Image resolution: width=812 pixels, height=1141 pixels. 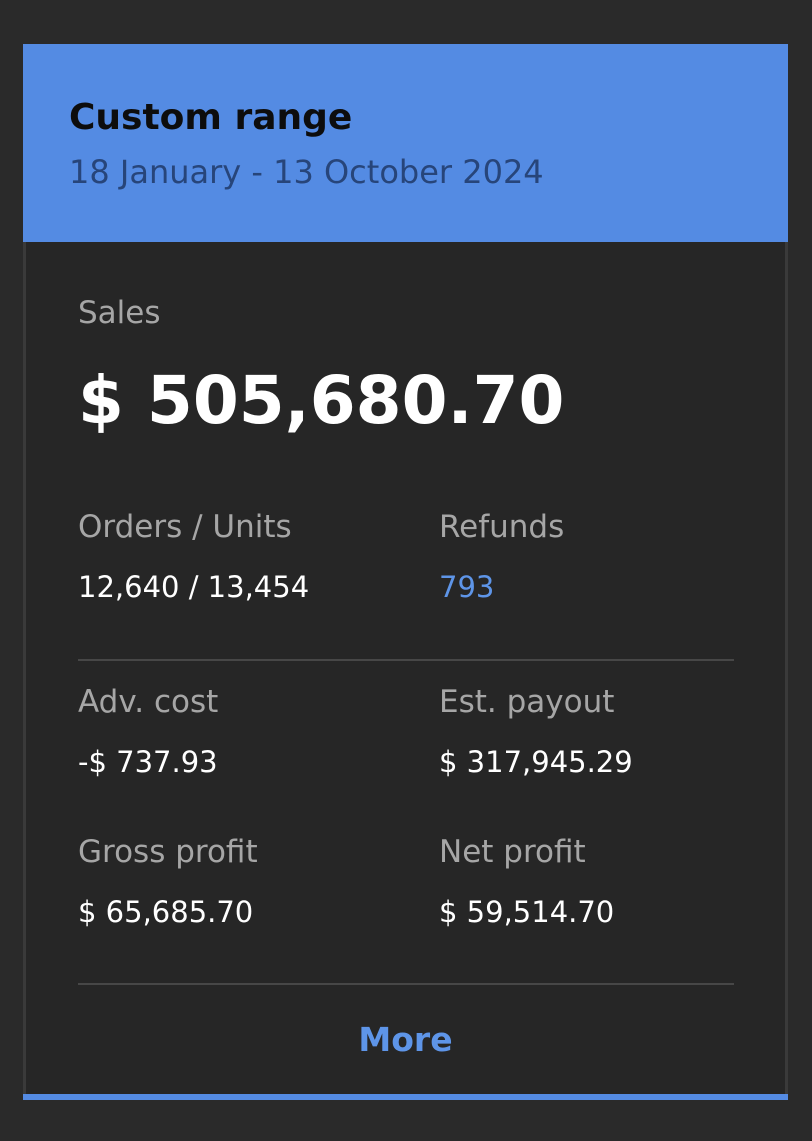 I want to click on est-payout-value: $ 317,945.29, so click(x=536, y=762).